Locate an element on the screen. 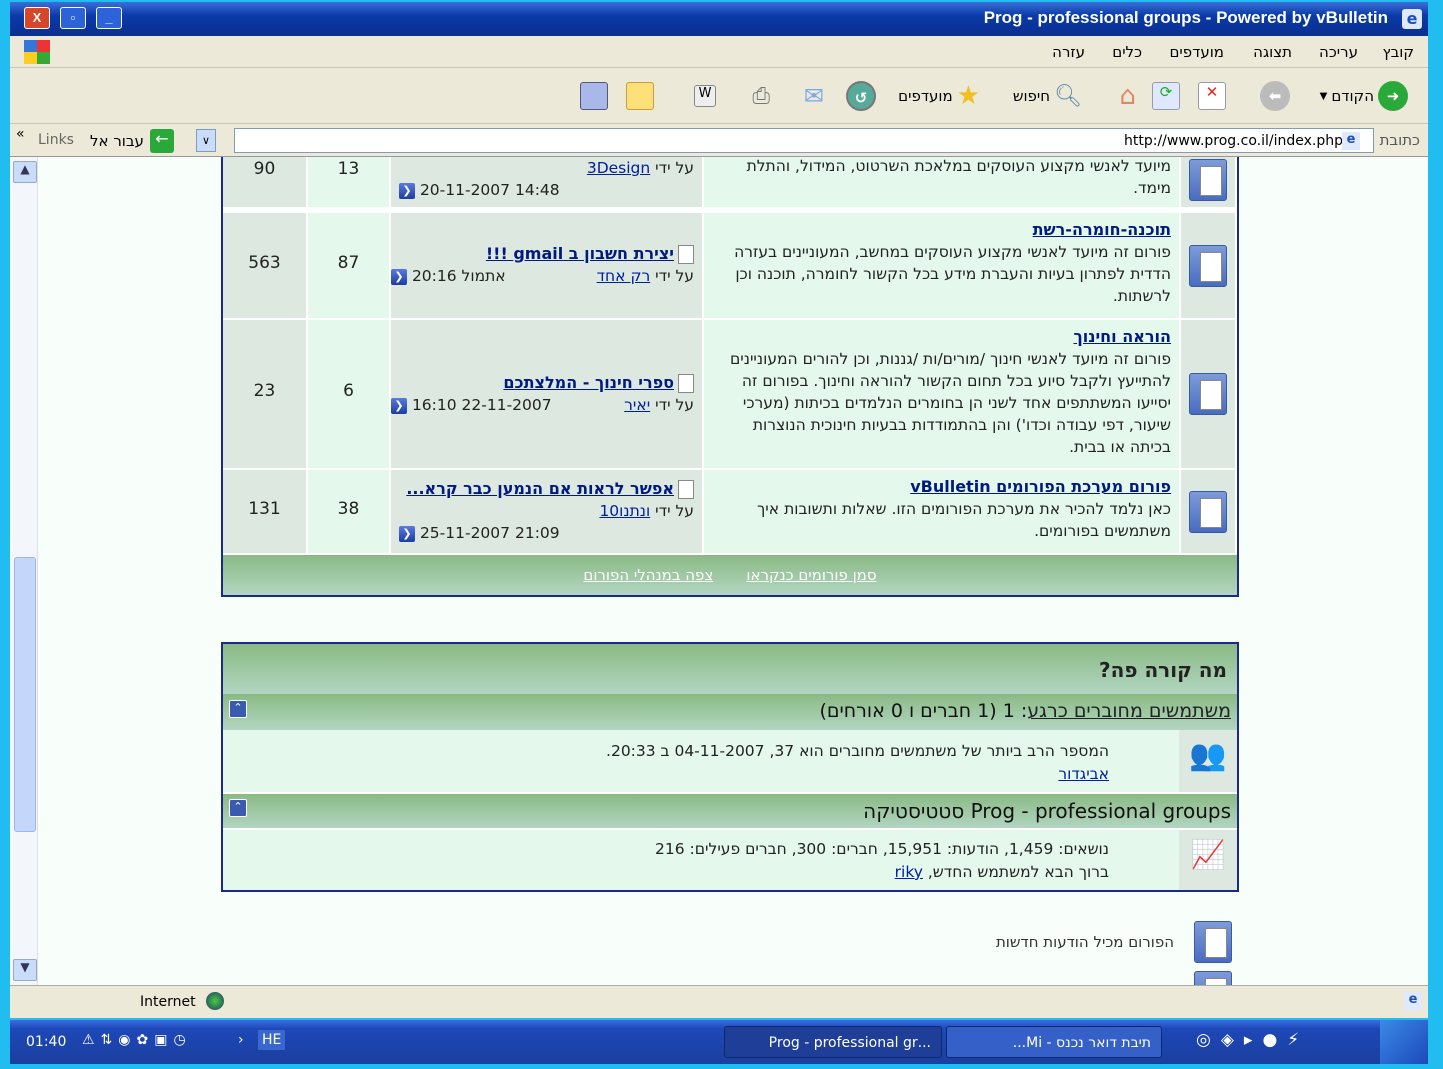 The height and width of the screenshot is (1069, 1443). minimize-button: _ is located at coordinates (109, 18).